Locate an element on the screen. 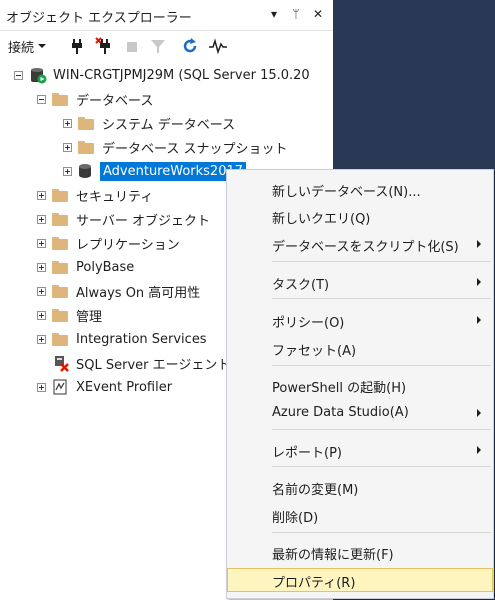  database-icon is located at coordinates (85, 171).